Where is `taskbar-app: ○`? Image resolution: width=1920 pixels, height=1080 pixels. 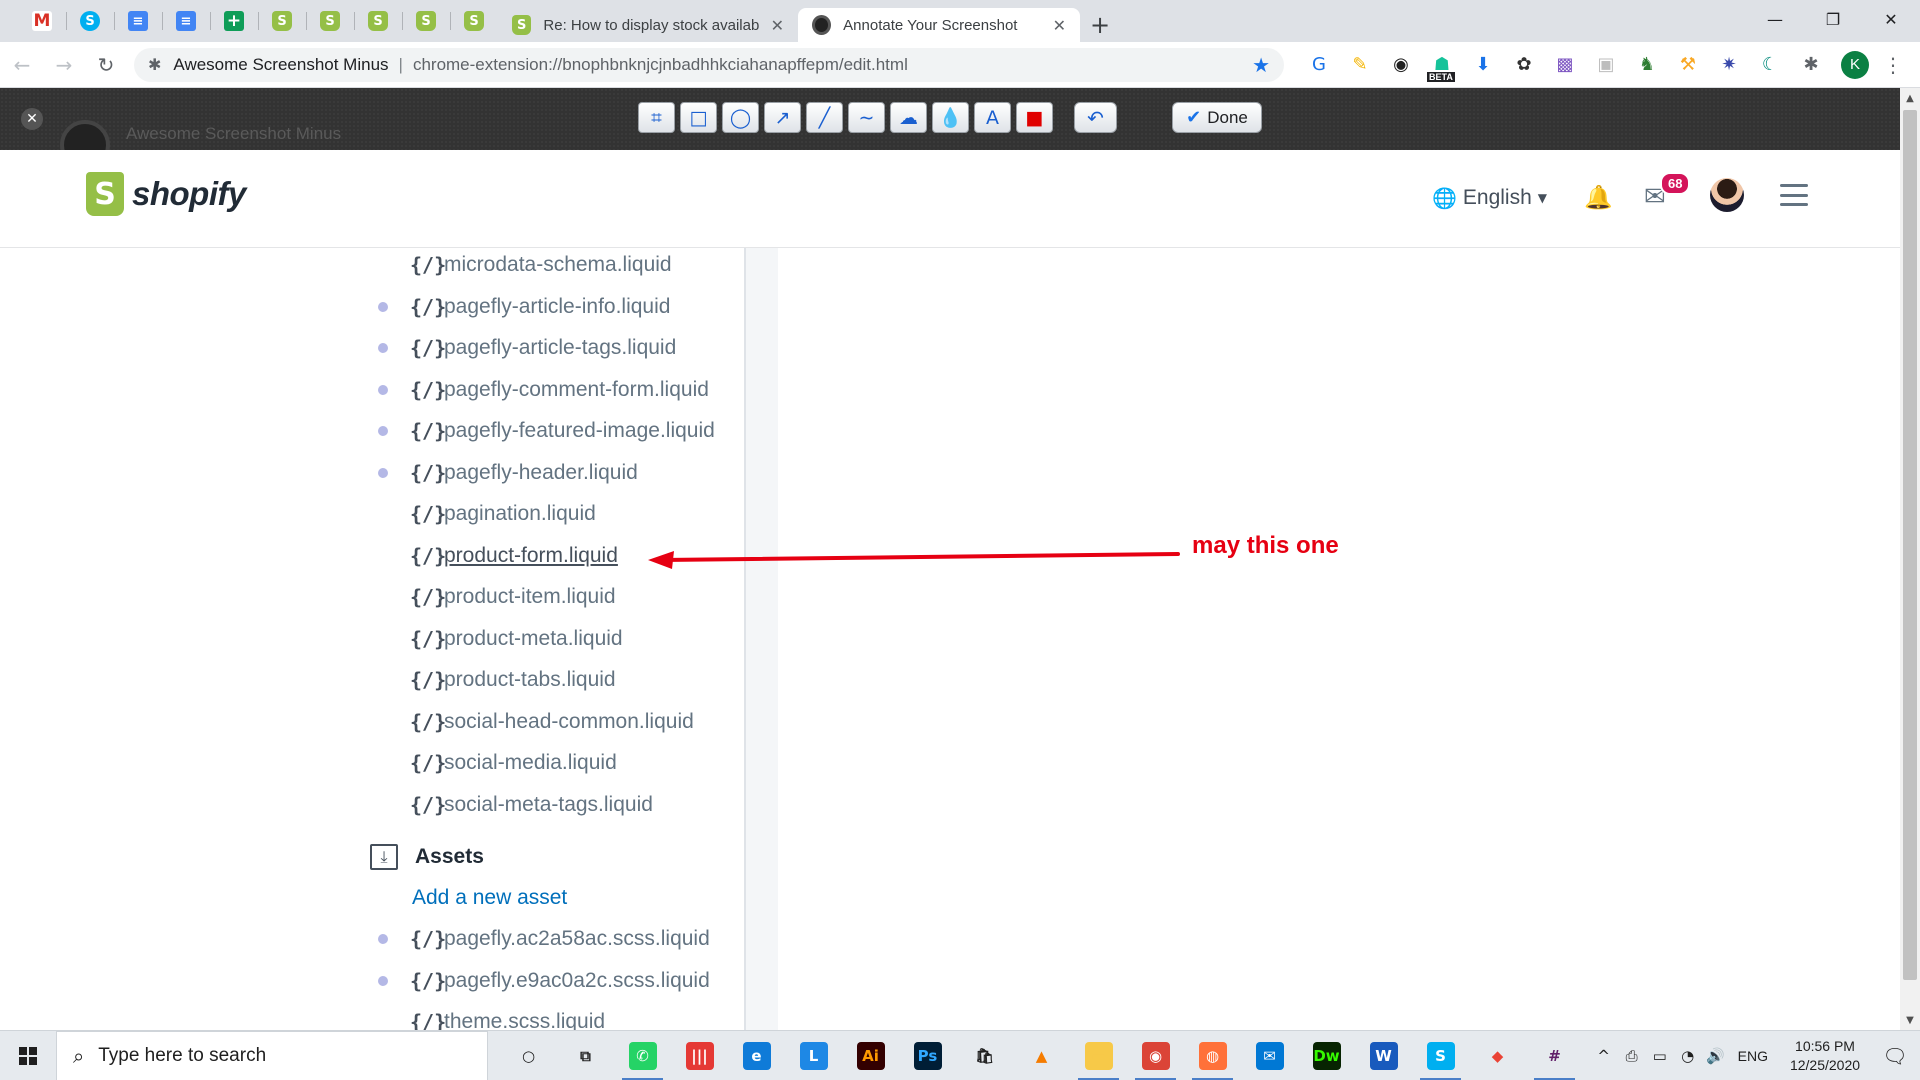 taskbar-app: ○ is located at coordinates (528, 1055).